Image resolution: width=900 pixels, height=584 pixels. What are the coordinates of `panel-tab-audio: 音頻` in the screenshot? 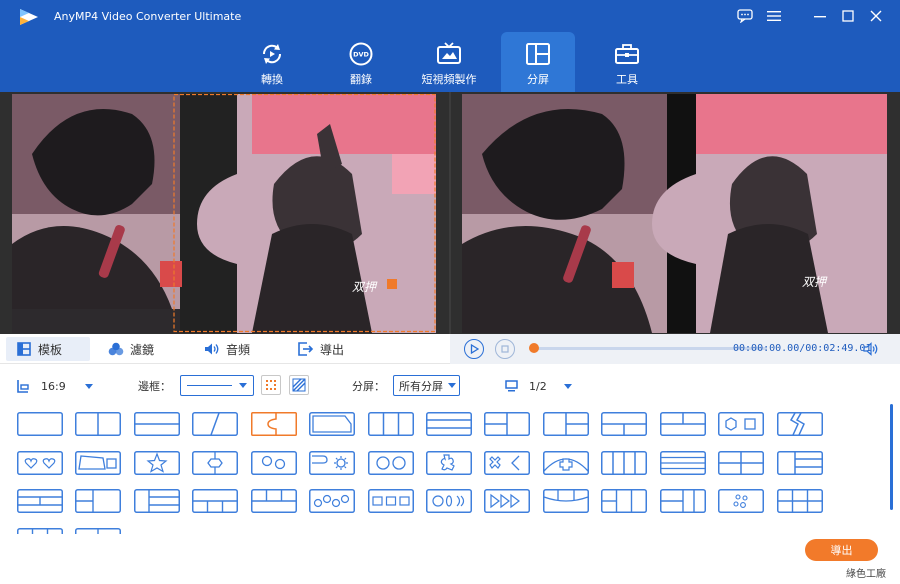 It's located at (227, 349).